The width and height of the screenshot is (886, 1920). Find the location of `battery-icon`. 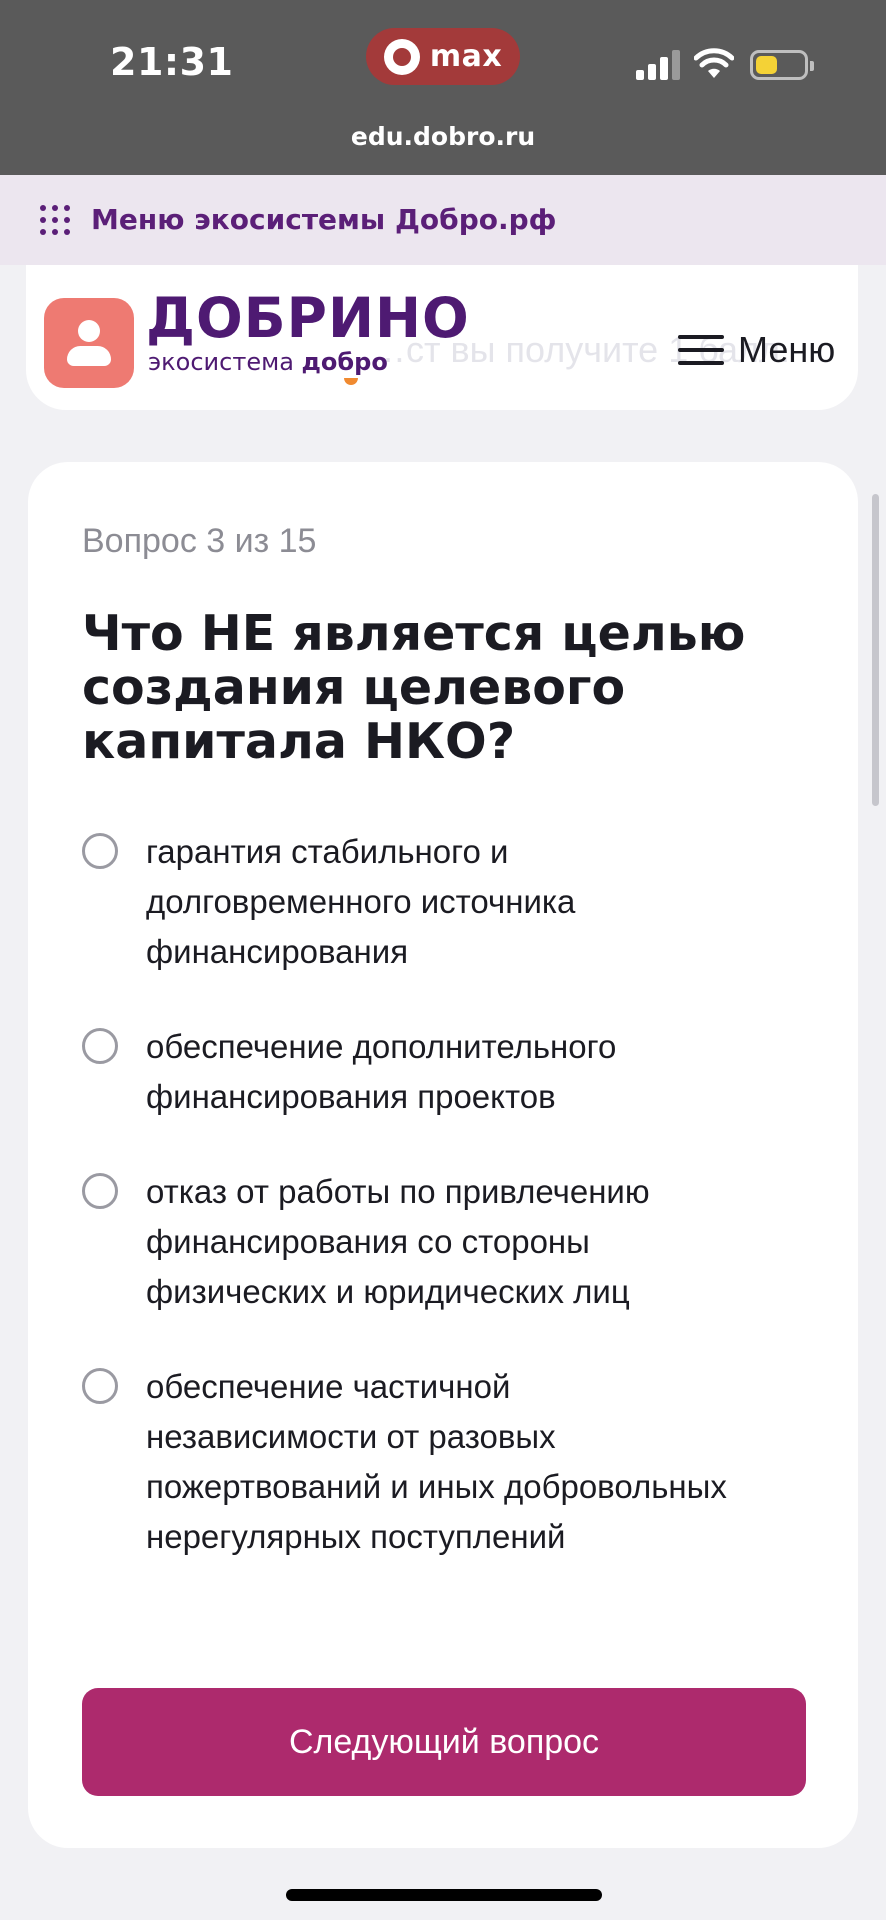

battery-icon is located at coordinates (782, 65).